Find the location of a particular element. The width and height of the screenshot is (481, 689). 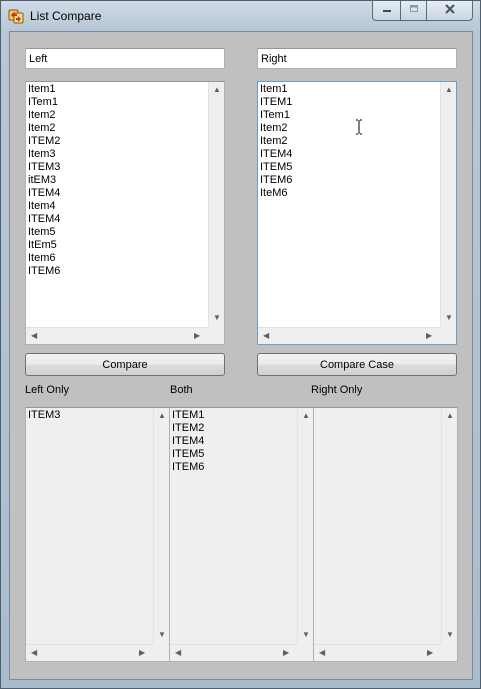

list-item: Item3 is located at coordinates (44, 154).